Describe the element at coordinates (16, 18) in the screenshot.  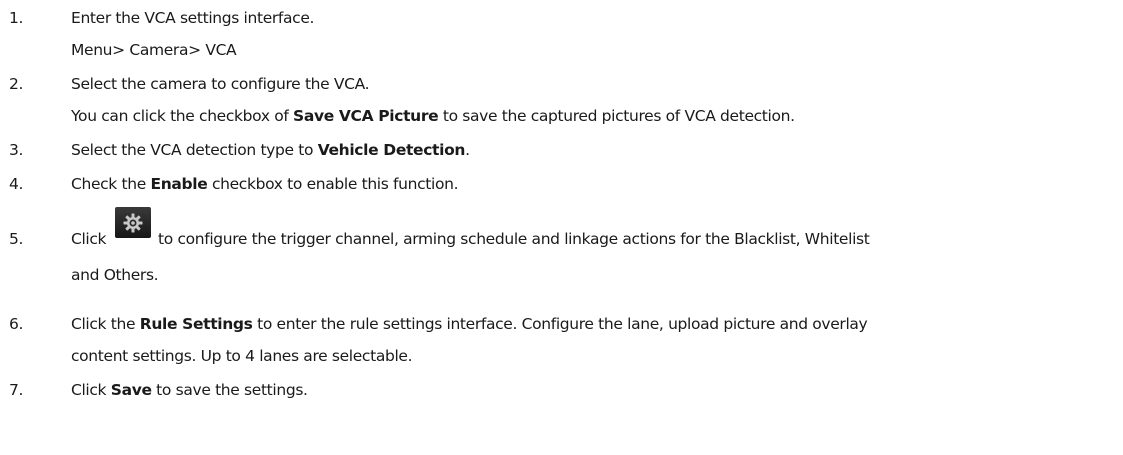
I see `step-number: 1.` at that location.